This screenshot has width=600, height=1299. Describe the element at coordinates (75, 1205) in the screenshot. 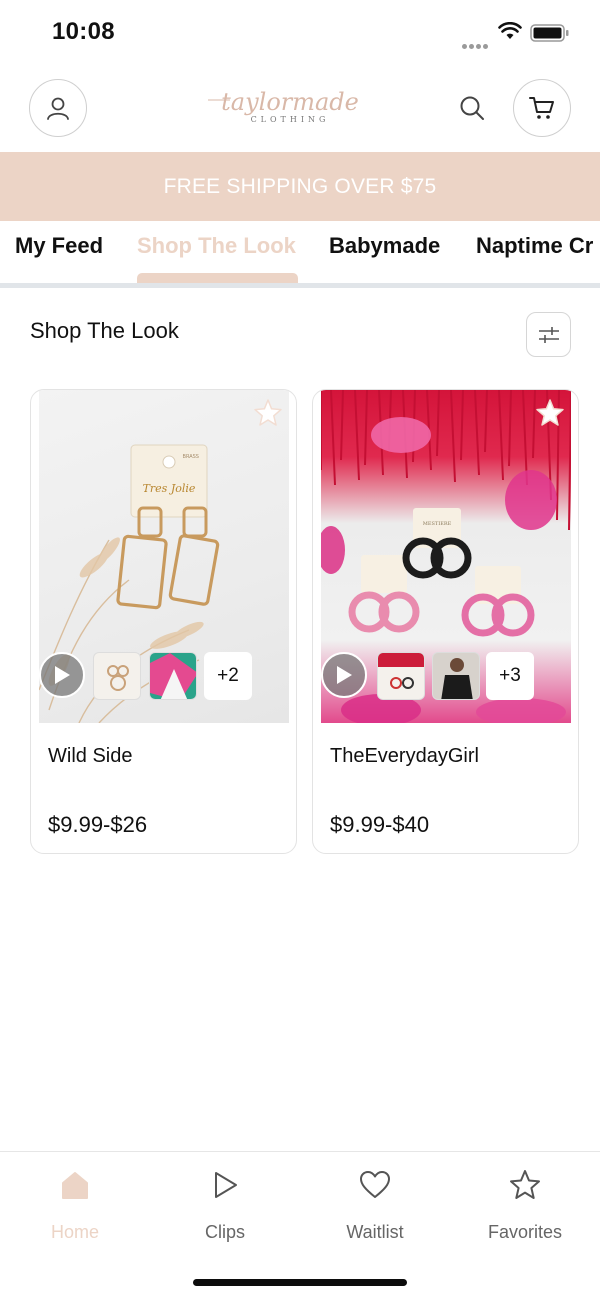

I see `nav-home: Home` at that location.